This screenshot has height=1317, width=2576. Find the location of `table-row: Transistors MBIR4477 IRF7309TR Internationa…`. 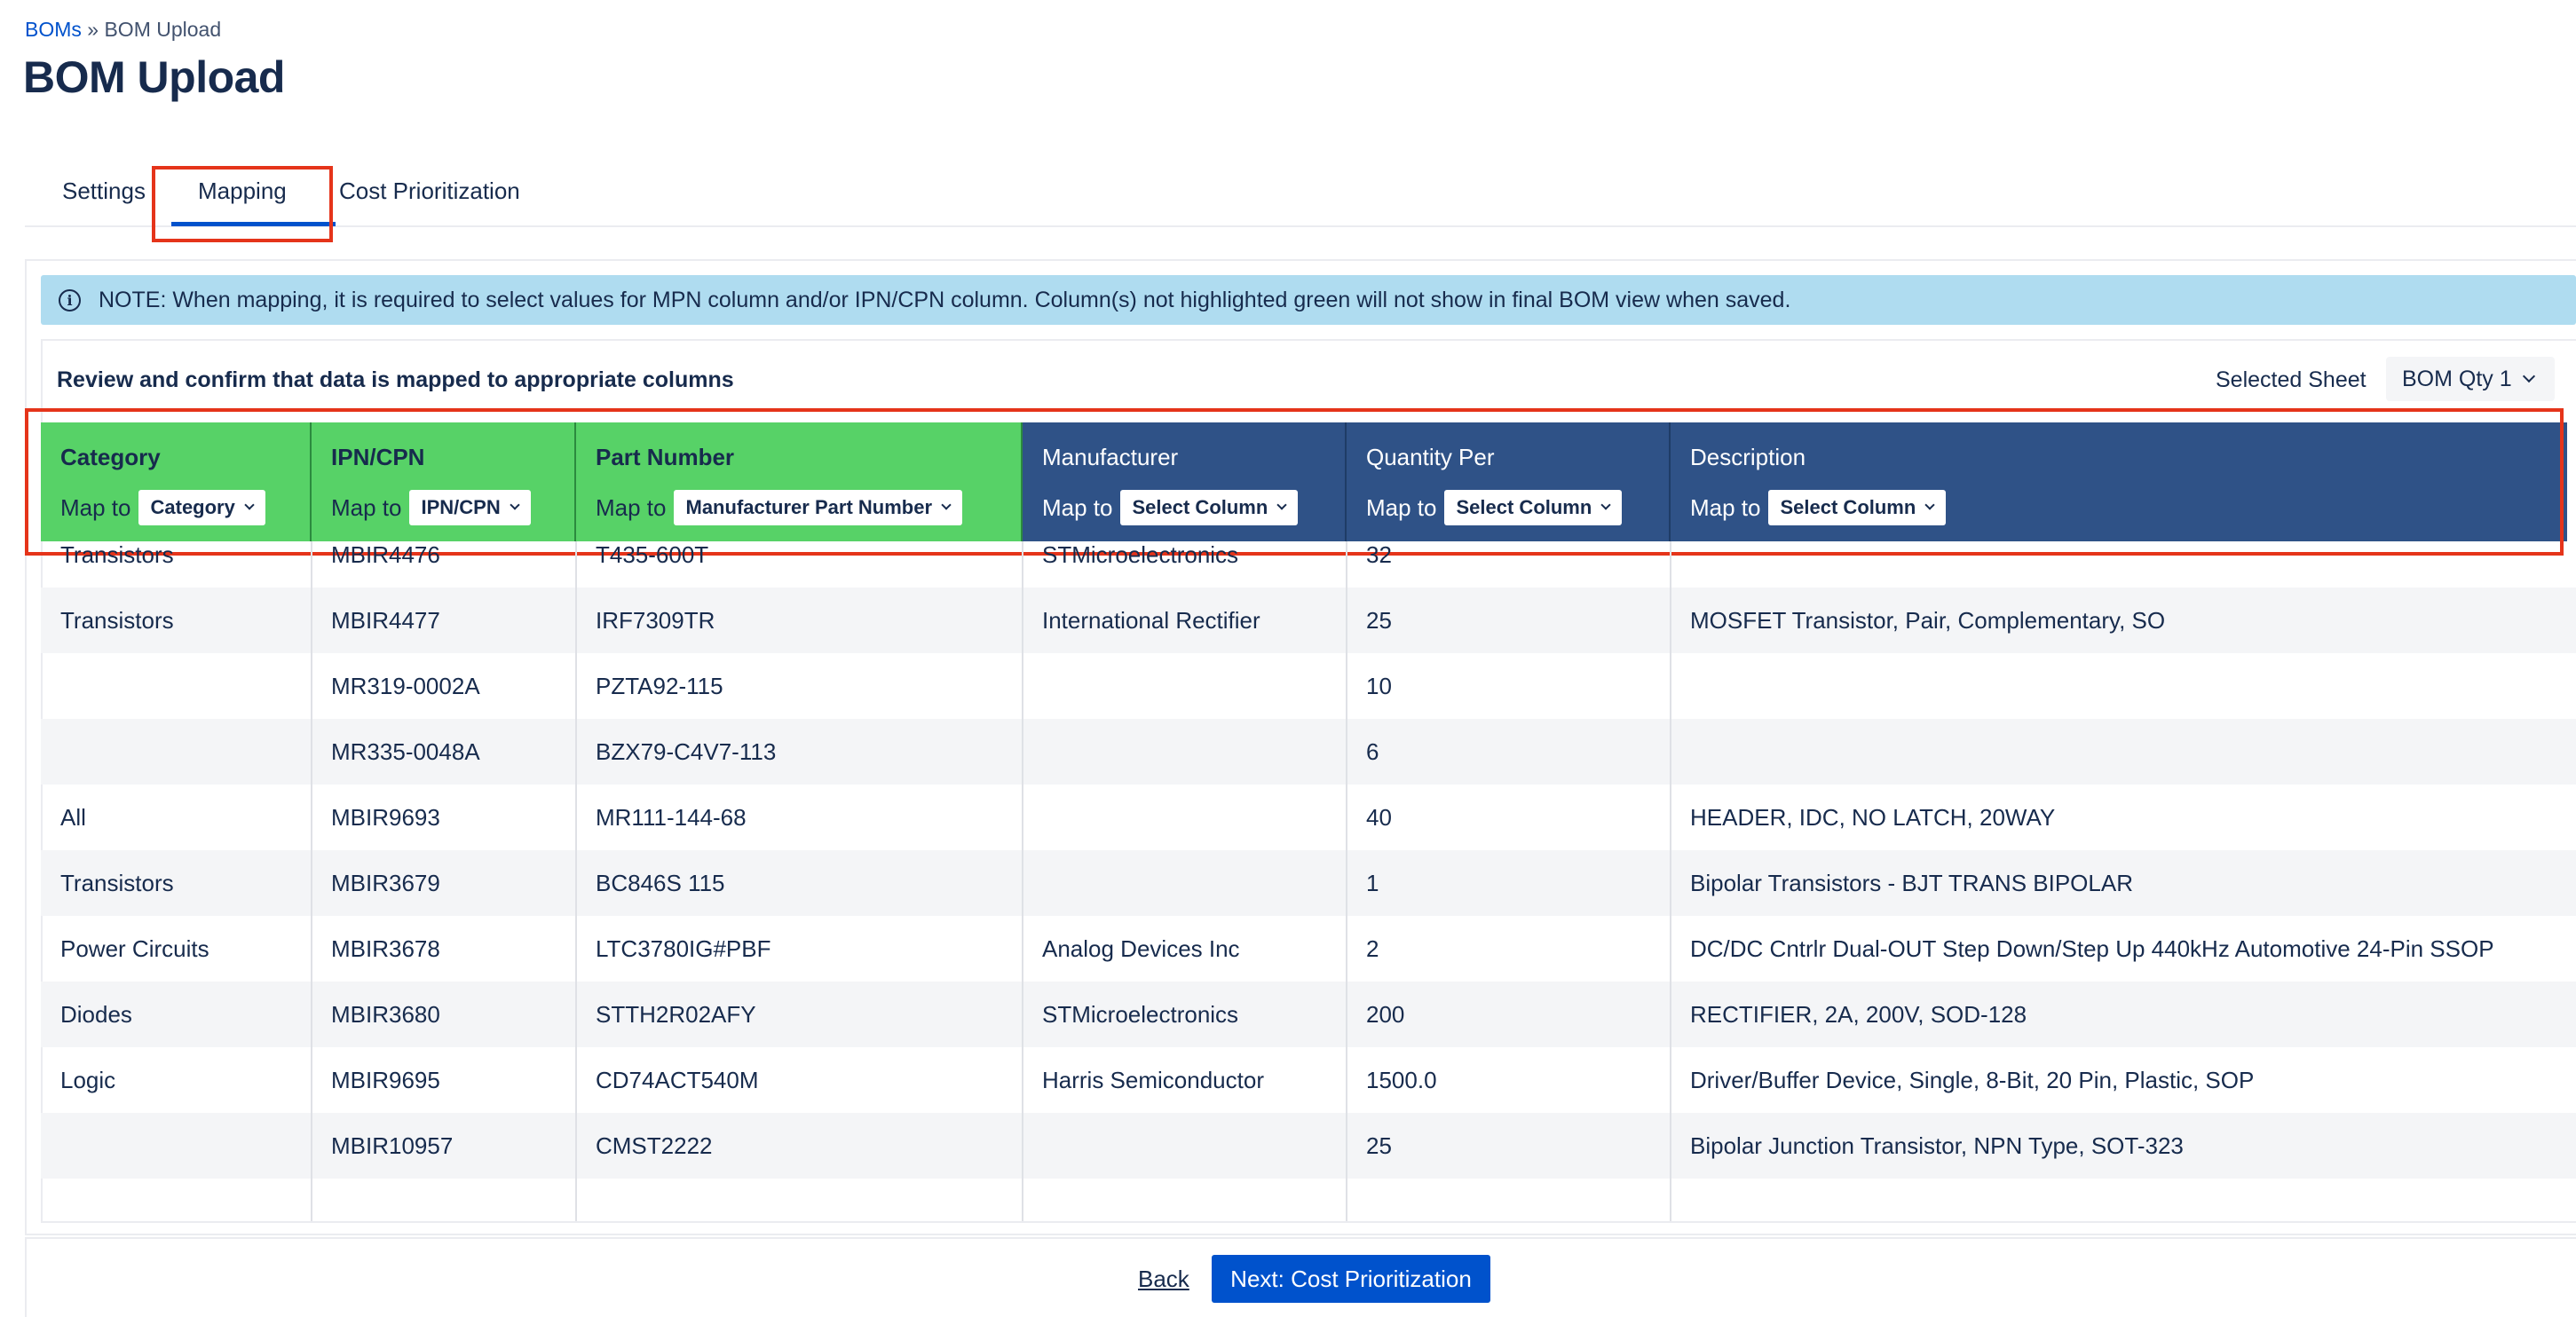

table-row: Transistors MBIR4477 IRF7309TR Internationa… is located at coordinates (1308, 620).